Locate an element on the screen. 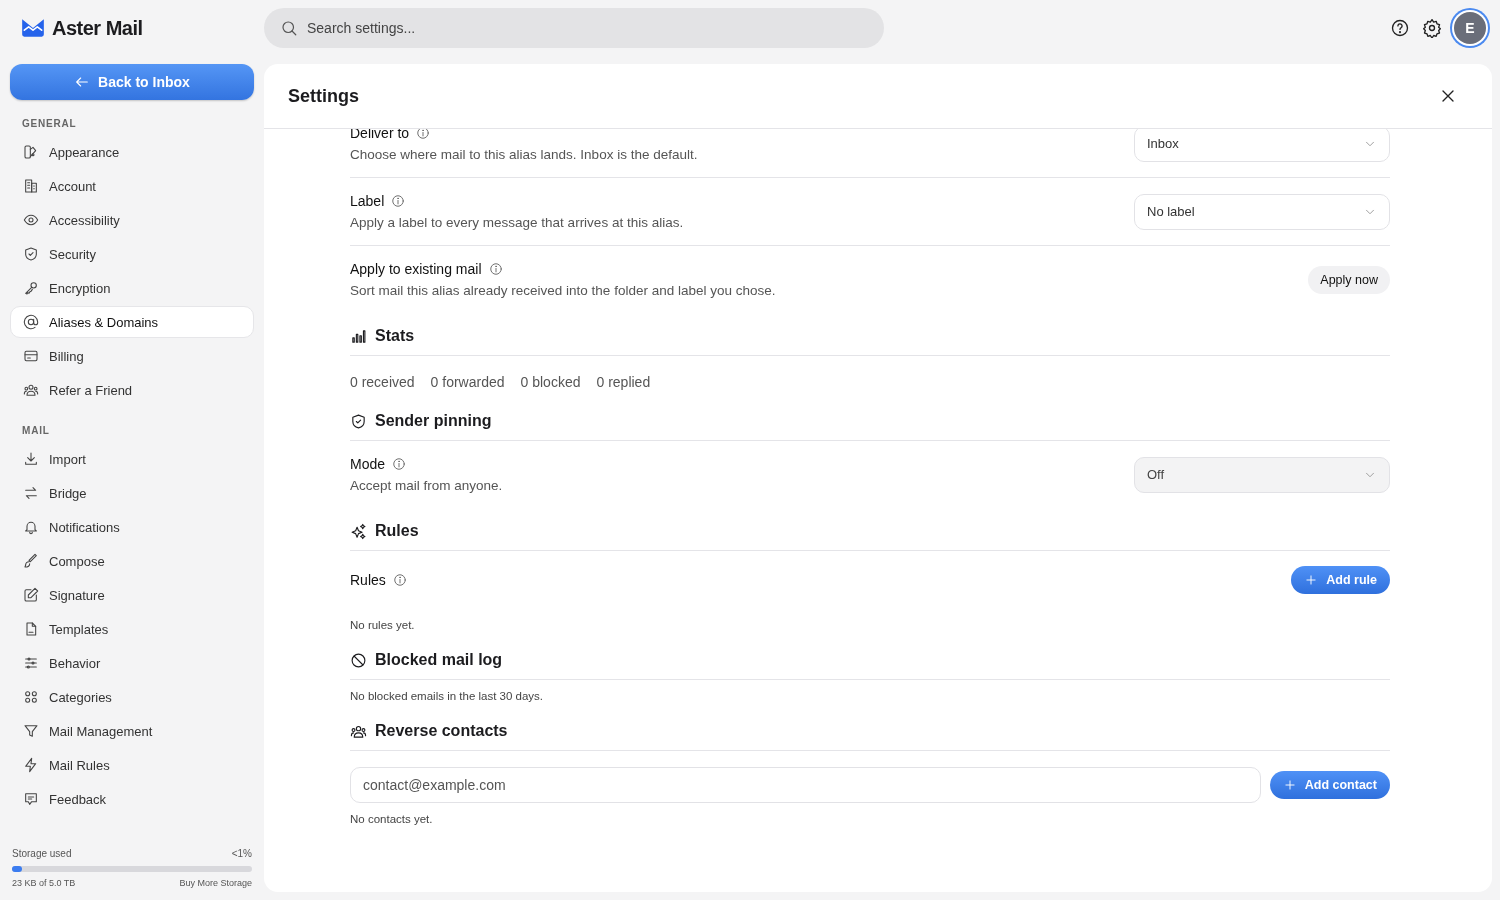 This screenshot has height=900, width=1500. sidebar-item: Encryption is located at coordinates (132, 288).